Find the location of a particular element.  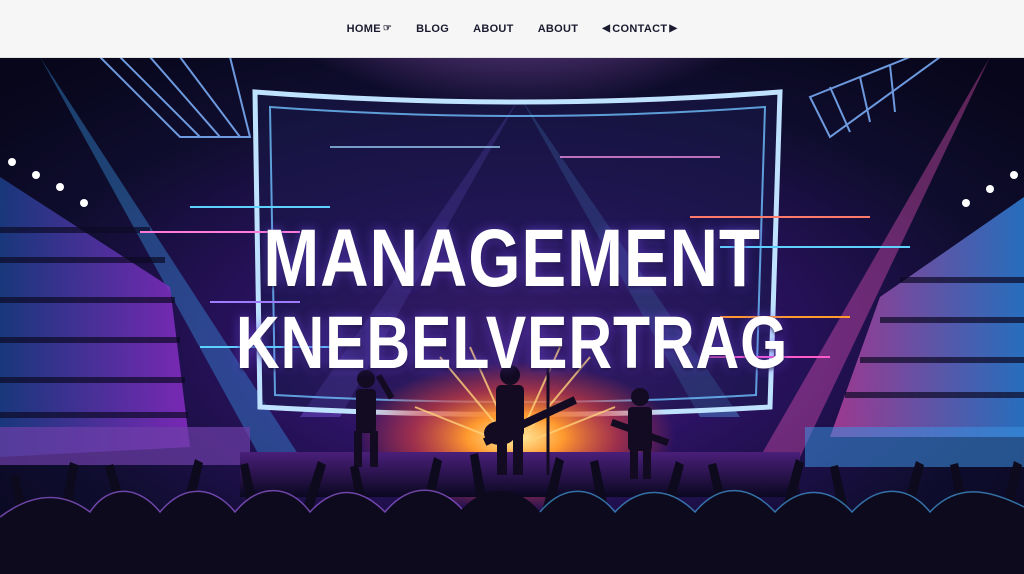

nav-item-about: ABOUT is located at coordinates (493, 29).